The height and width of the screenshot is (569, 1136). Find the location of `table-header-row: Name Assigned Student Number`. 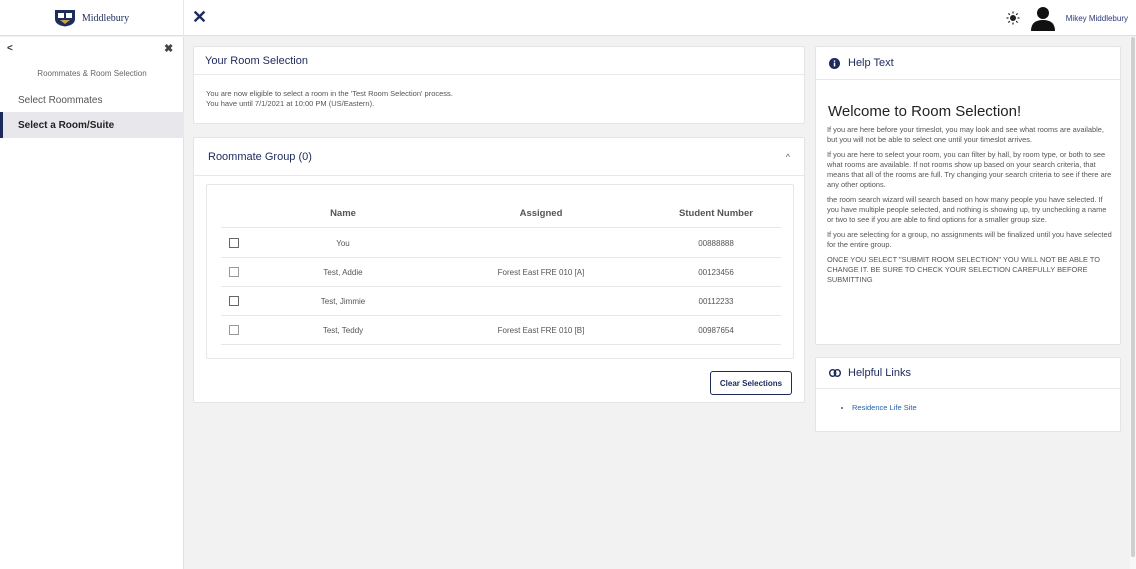

table-header-row: Name Assigned Student Number is located at coordinates (501, 213).